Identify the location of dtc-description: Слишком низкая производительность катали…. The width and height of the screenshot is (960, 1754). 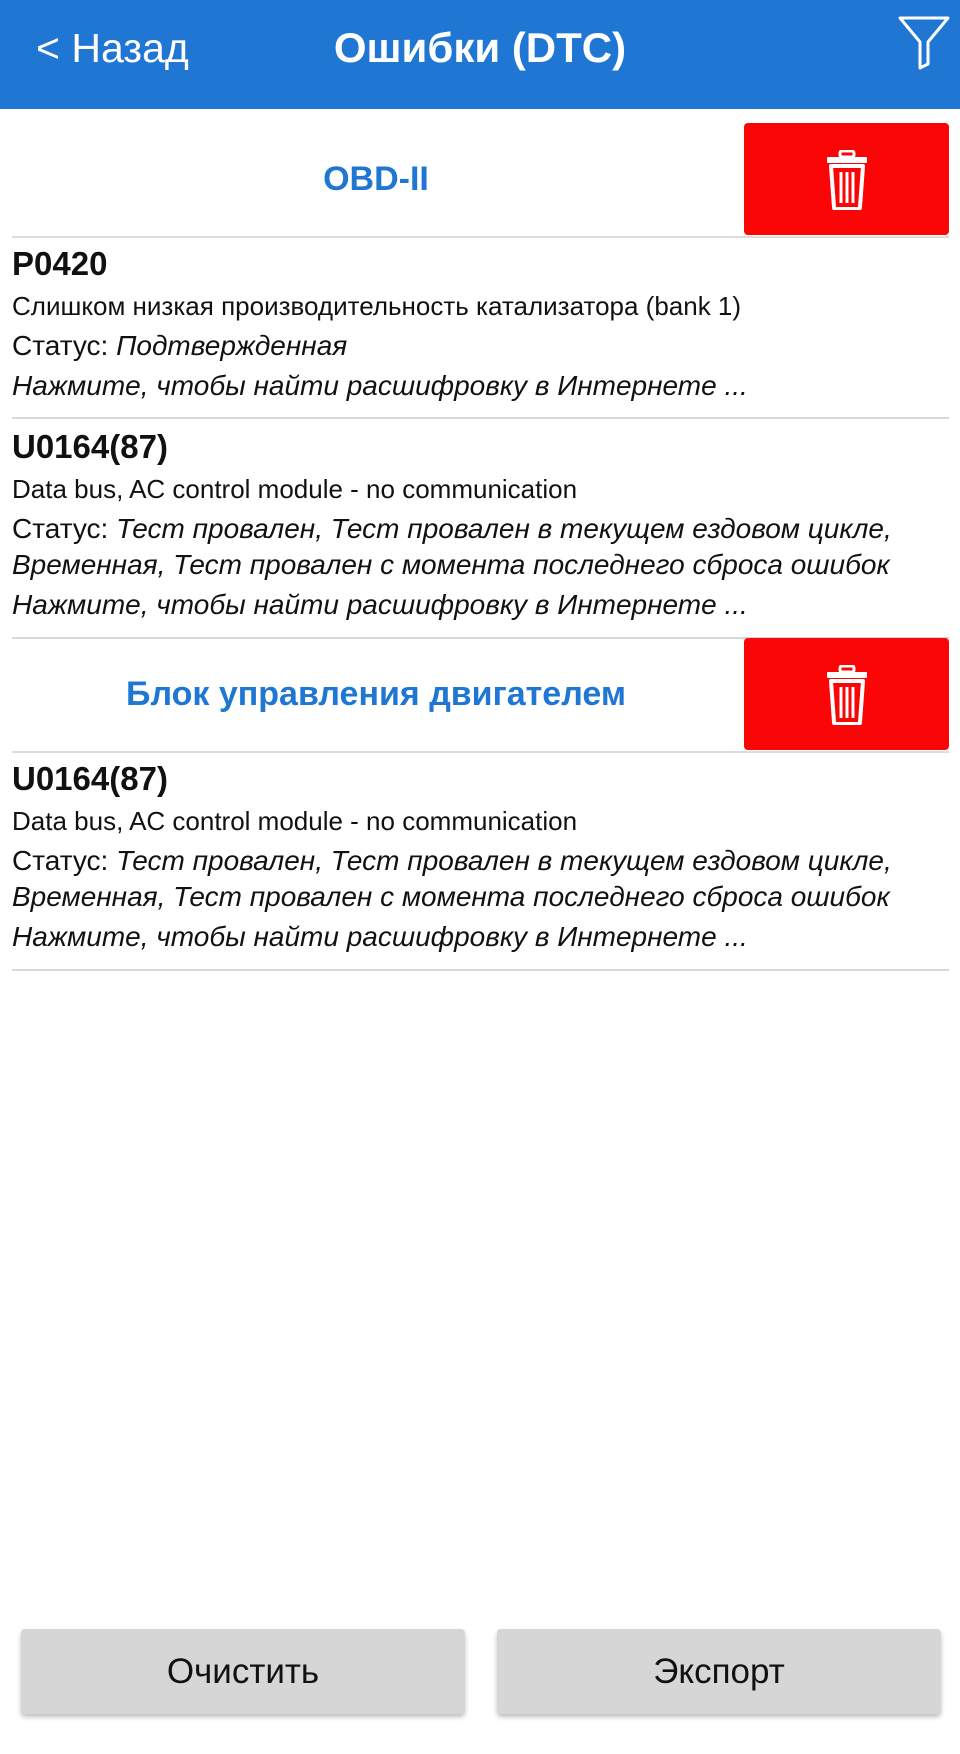
(377, 306).